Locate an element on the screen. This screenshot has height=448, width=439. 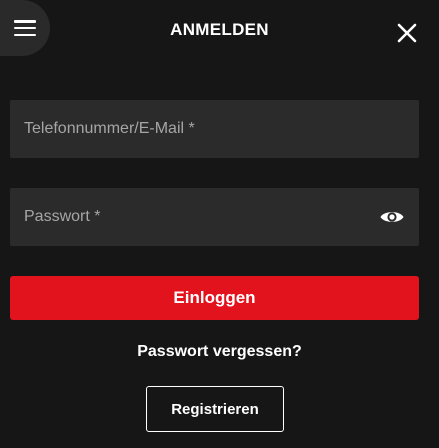
header: ANMELDEN is located at coordinates (219, 32).